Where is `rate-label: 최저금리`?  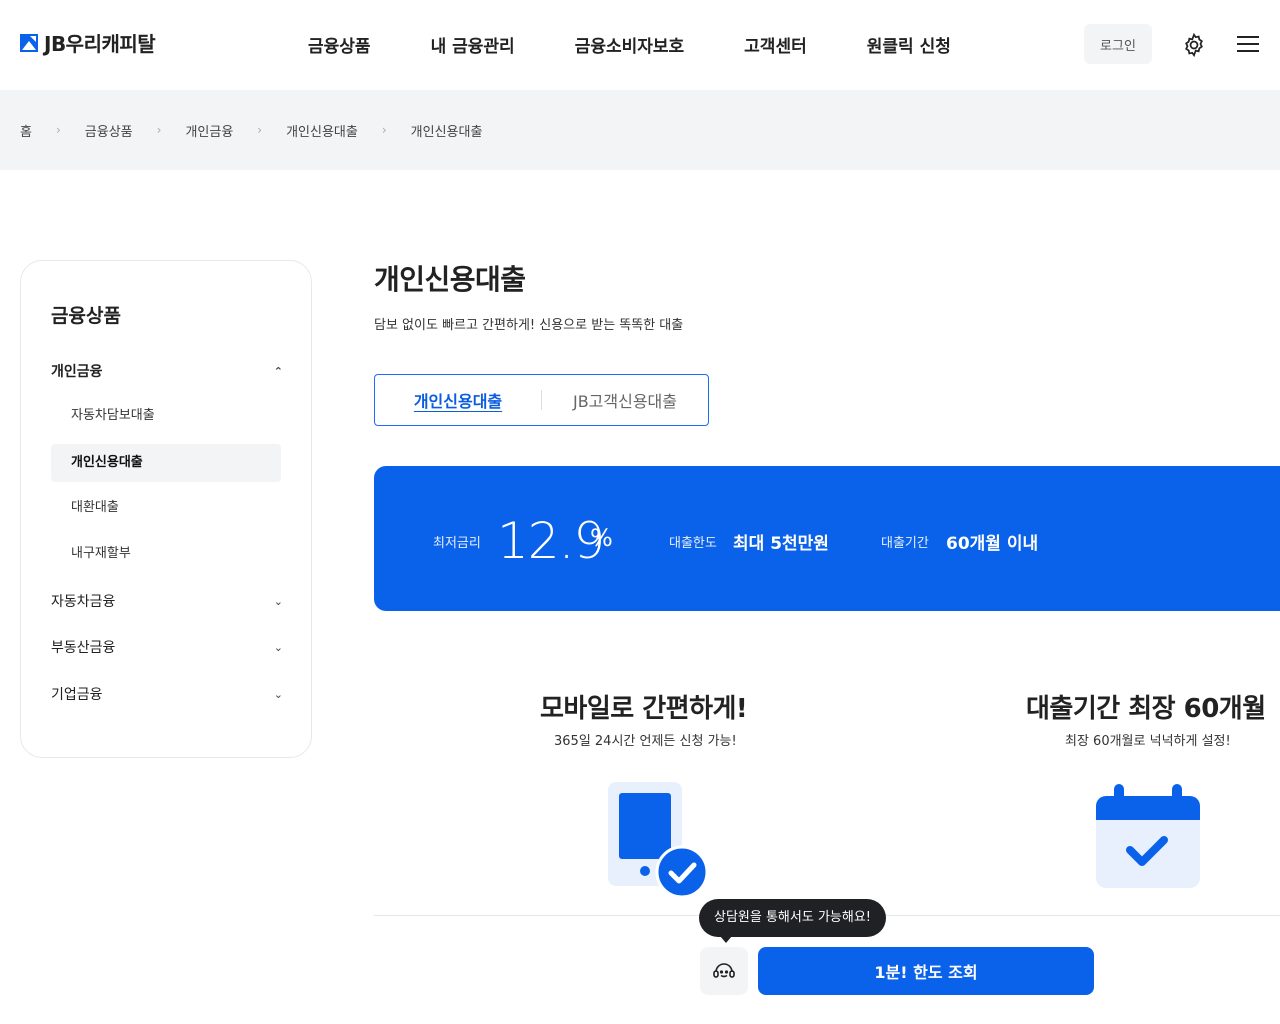
rate-label: 최저금리 is located at coordinates (457, 543).